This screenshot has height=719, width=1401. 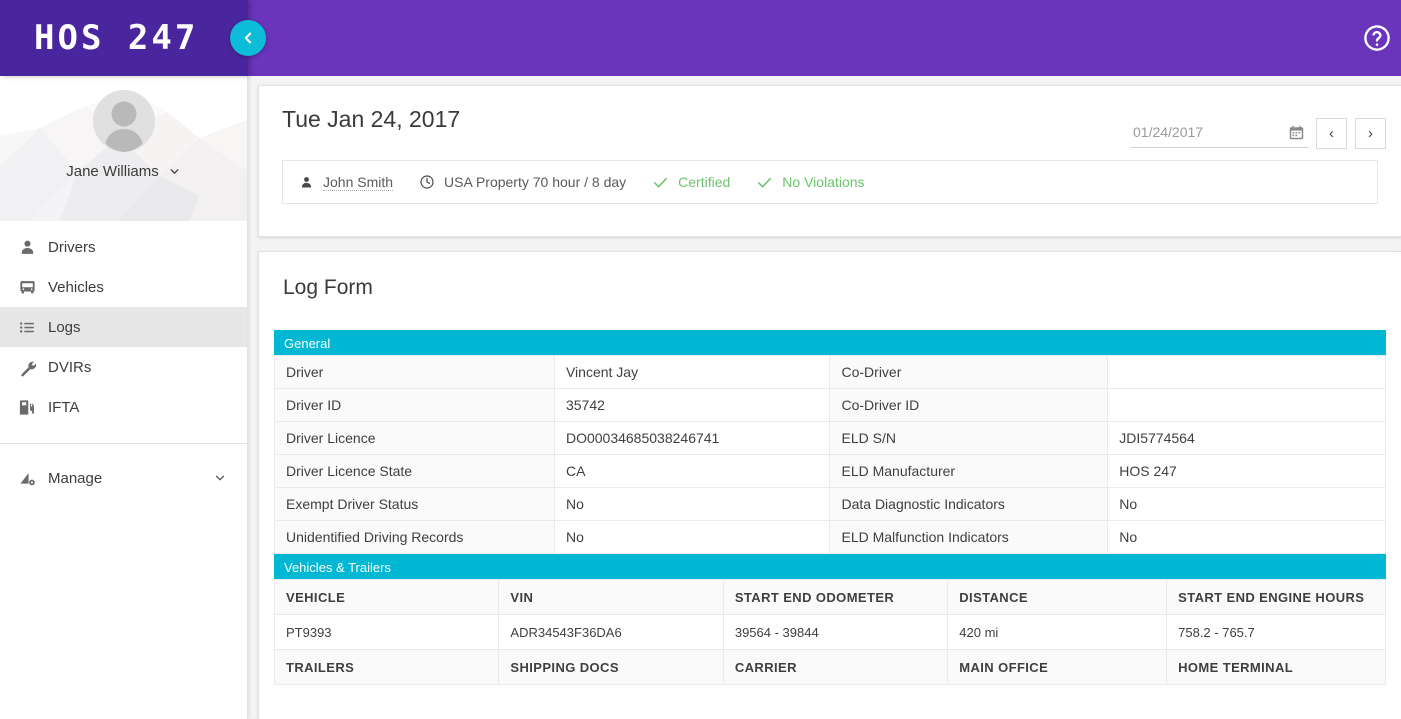 What do you see at coordinates (1370, 133) in the screenshot?
I see `next-day-button: ›` at bounding box center [1370, 133].